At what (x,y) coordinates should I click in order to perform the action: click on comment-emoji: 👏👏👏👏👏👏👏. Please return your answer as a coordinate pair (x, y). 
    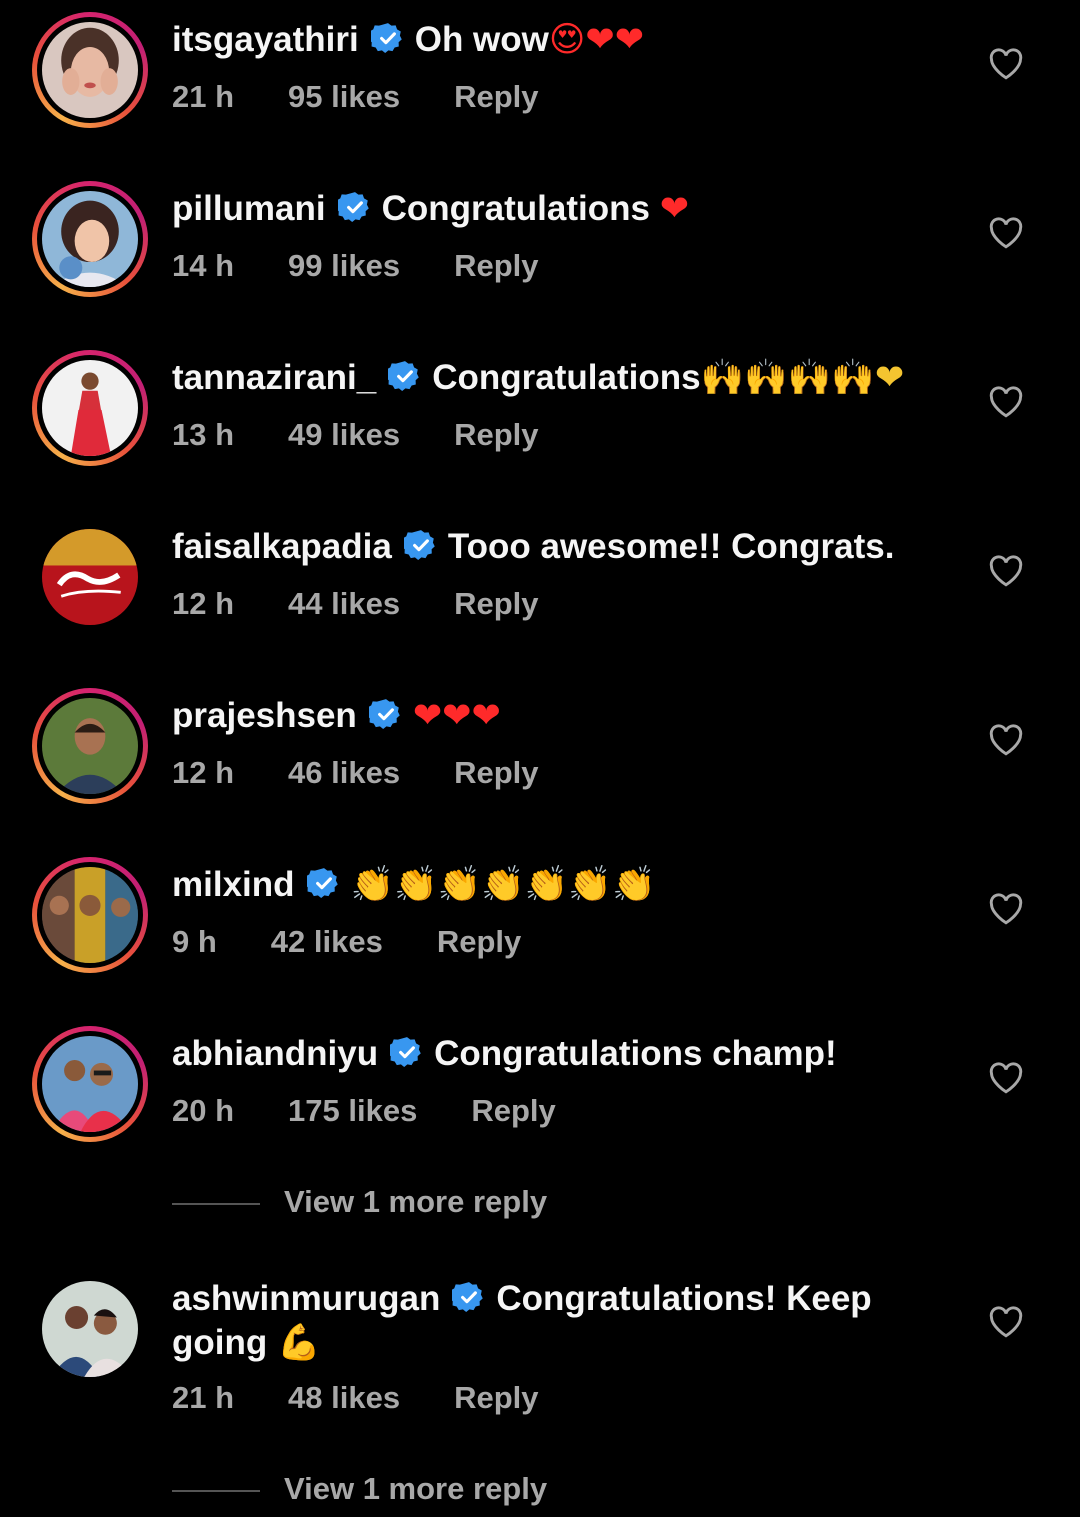
    Looking at the image, I should click on (503, 885).